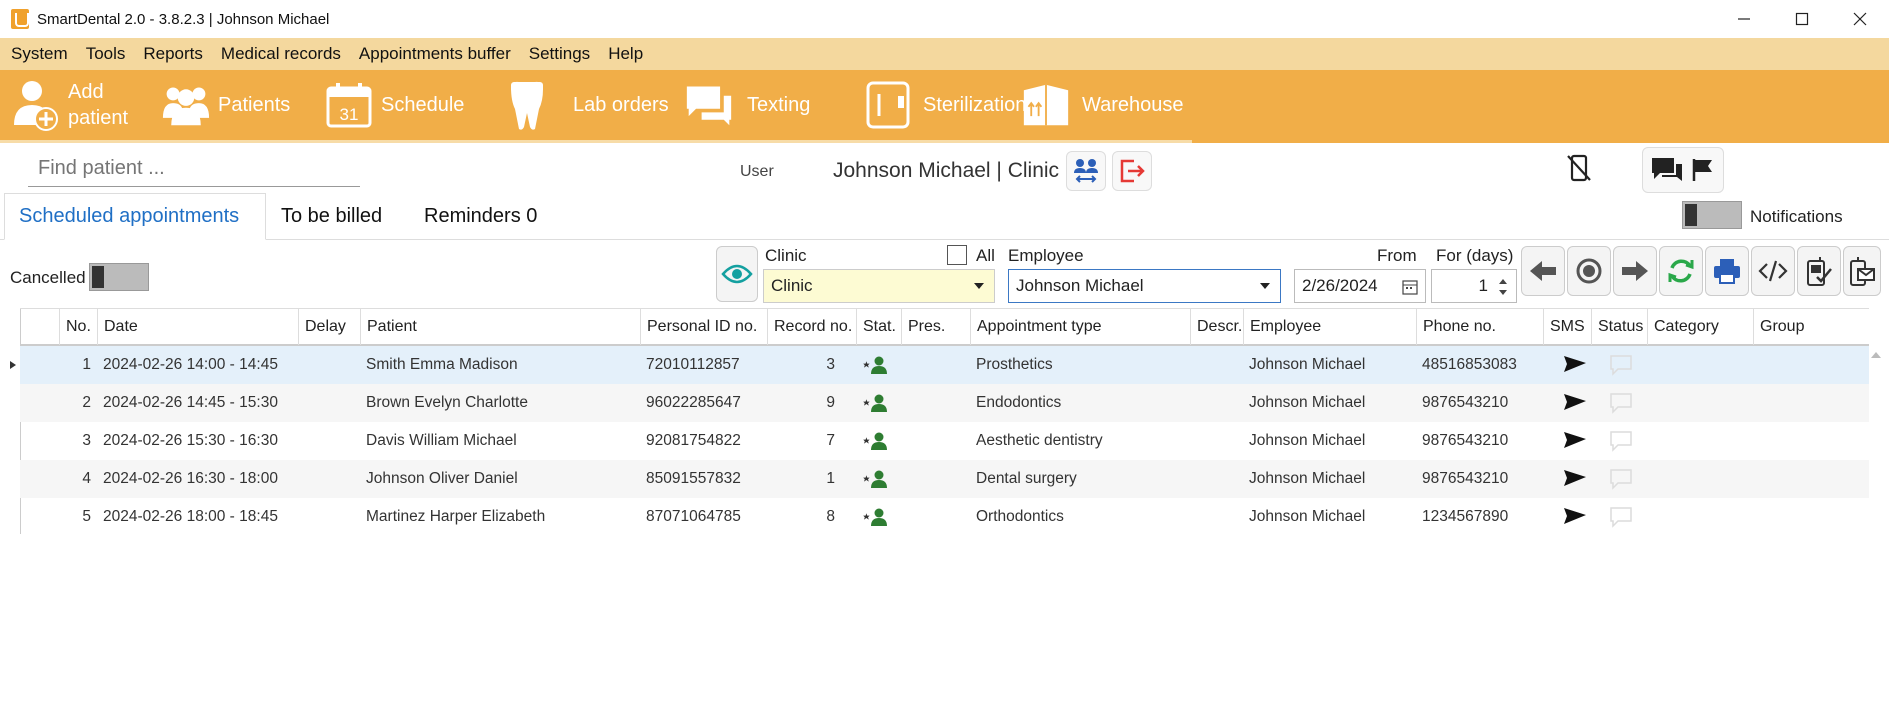 The width and height of the screenshot is (1889, 702). I want to click on col-pres: Pres., so click(935, 327).